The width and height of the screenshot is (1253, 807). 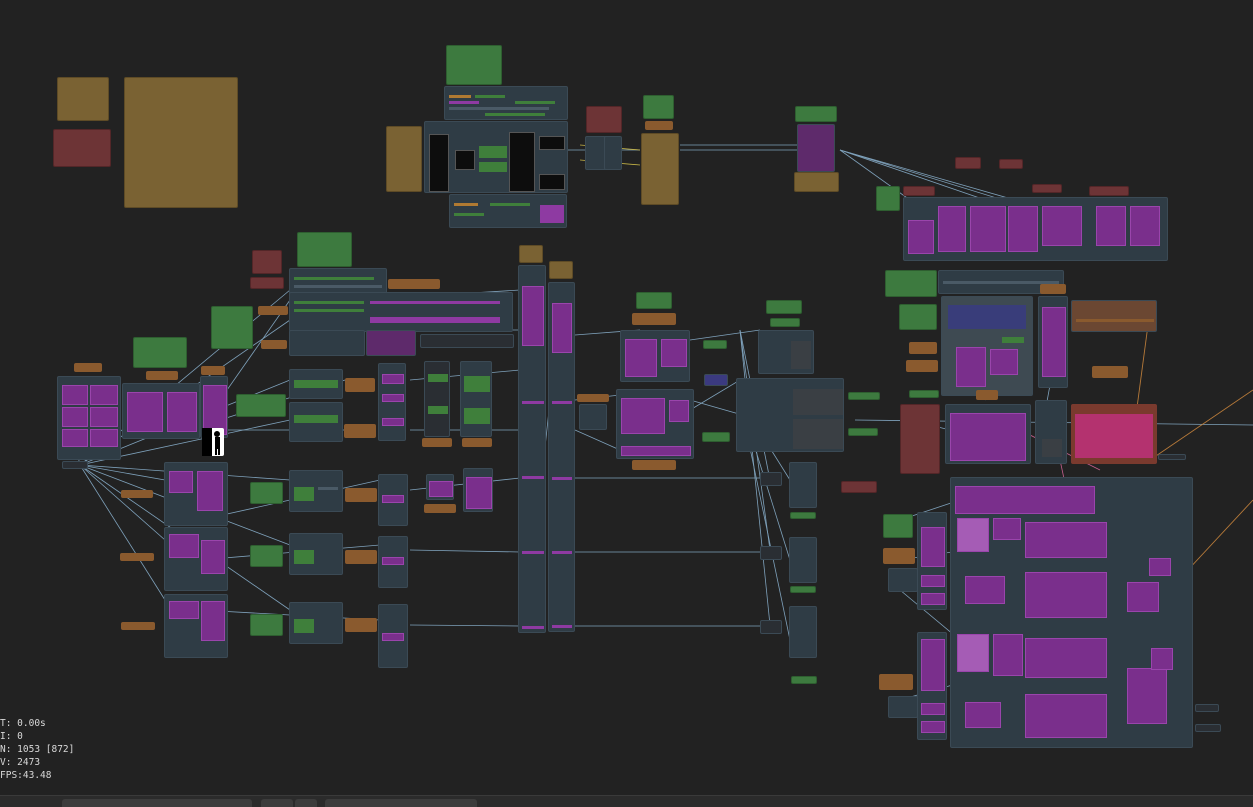 What do you see at coordinates (1035, 229) in the screenshot?
I see `group-preview-images` at bounding box center [1035, 229].